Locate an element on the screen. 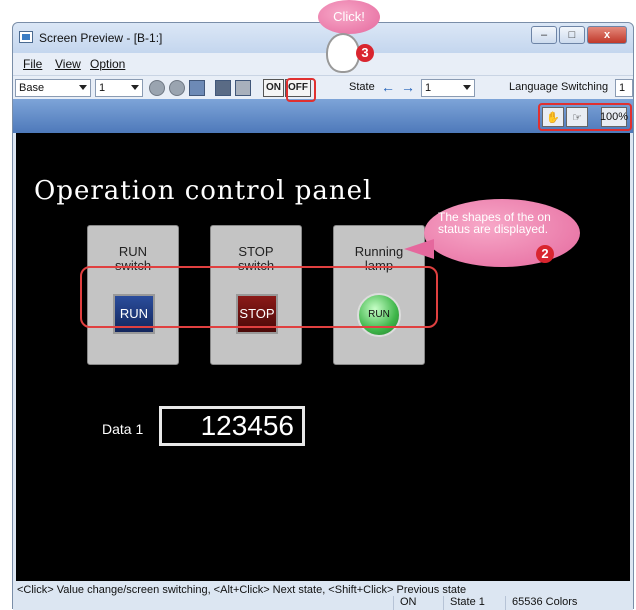 This screenshot has width=636, height=610. close-button: x is located at coordinates (607, 35).